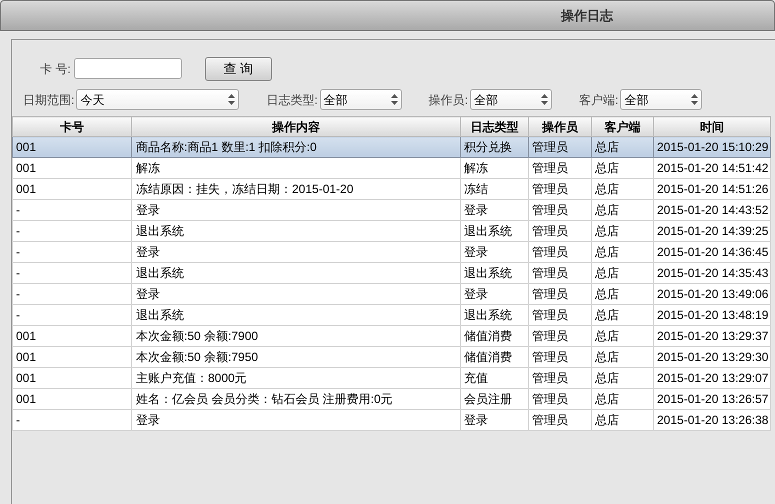 The width and height of the screenshot is (775, 504). Describe the element at coordinates (494, 399) in the screenshot. I see `table-cell: 会员注册` at that location.